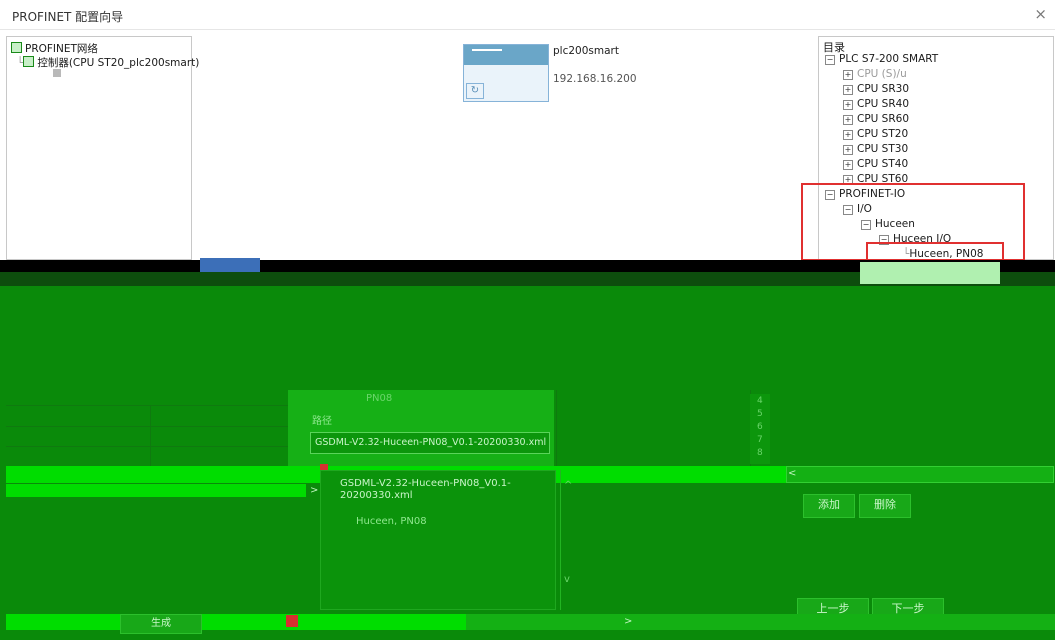 The image size is (1055, 640). What do you see at coordinates (595, 79) in the screenshot?
I see `device-ip: 192.168.16.200` at bounding box center [595, 79].